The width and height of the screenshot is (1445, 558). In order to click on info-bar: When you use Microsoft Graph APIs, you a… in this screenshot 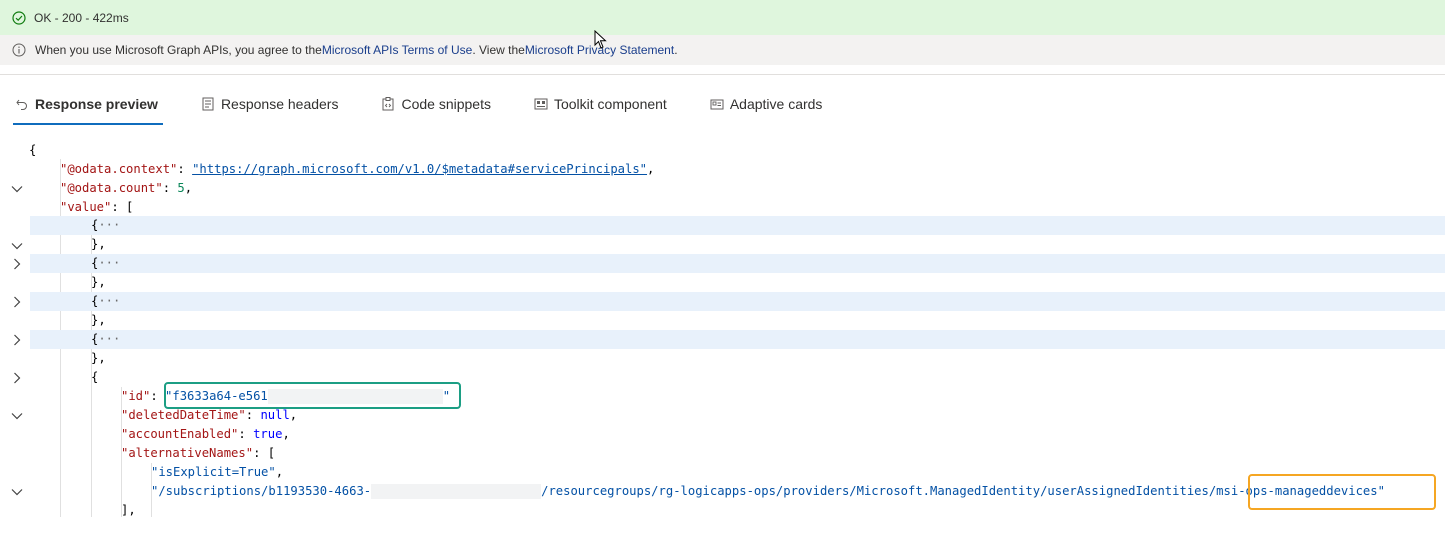, I will do `click(722, 50)`.